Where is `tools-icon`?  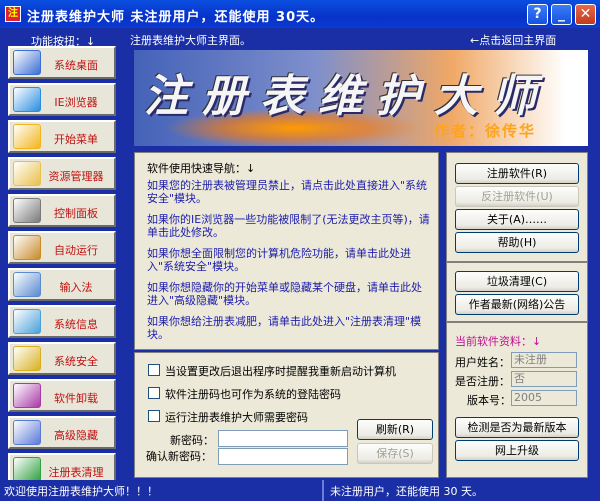 tools-icon is located at coordinates (27, 210).